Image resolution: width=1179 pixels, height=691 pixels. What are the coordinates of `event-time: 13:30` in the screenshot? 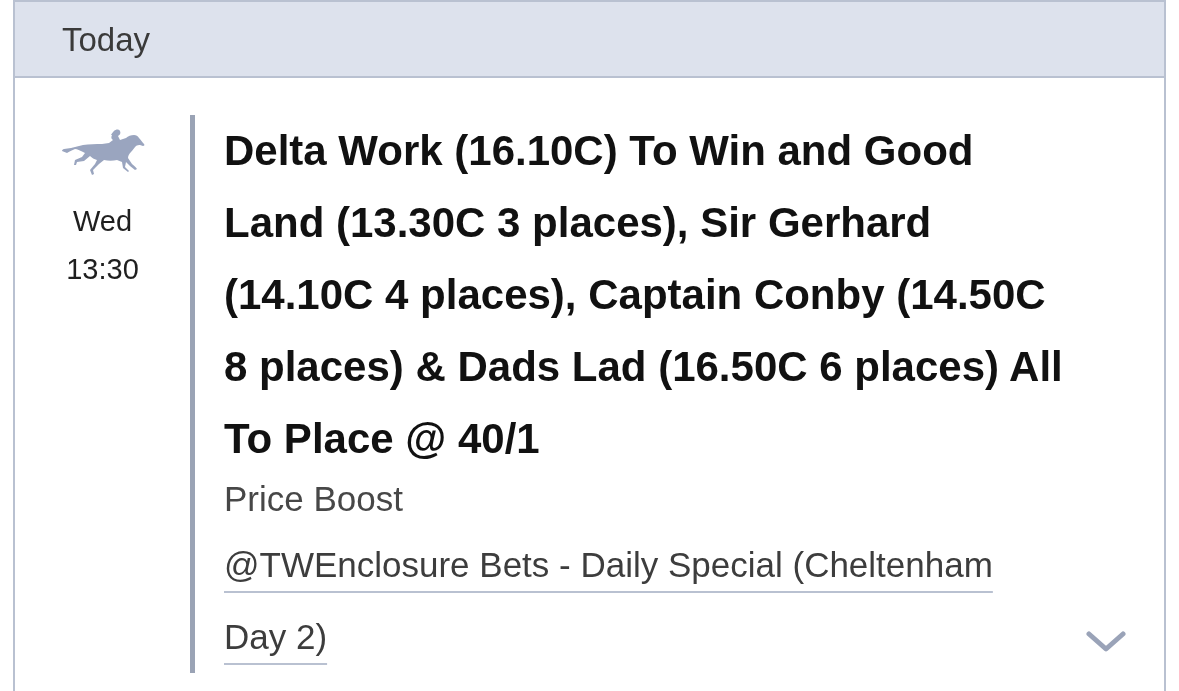 It's located at (102, 269).